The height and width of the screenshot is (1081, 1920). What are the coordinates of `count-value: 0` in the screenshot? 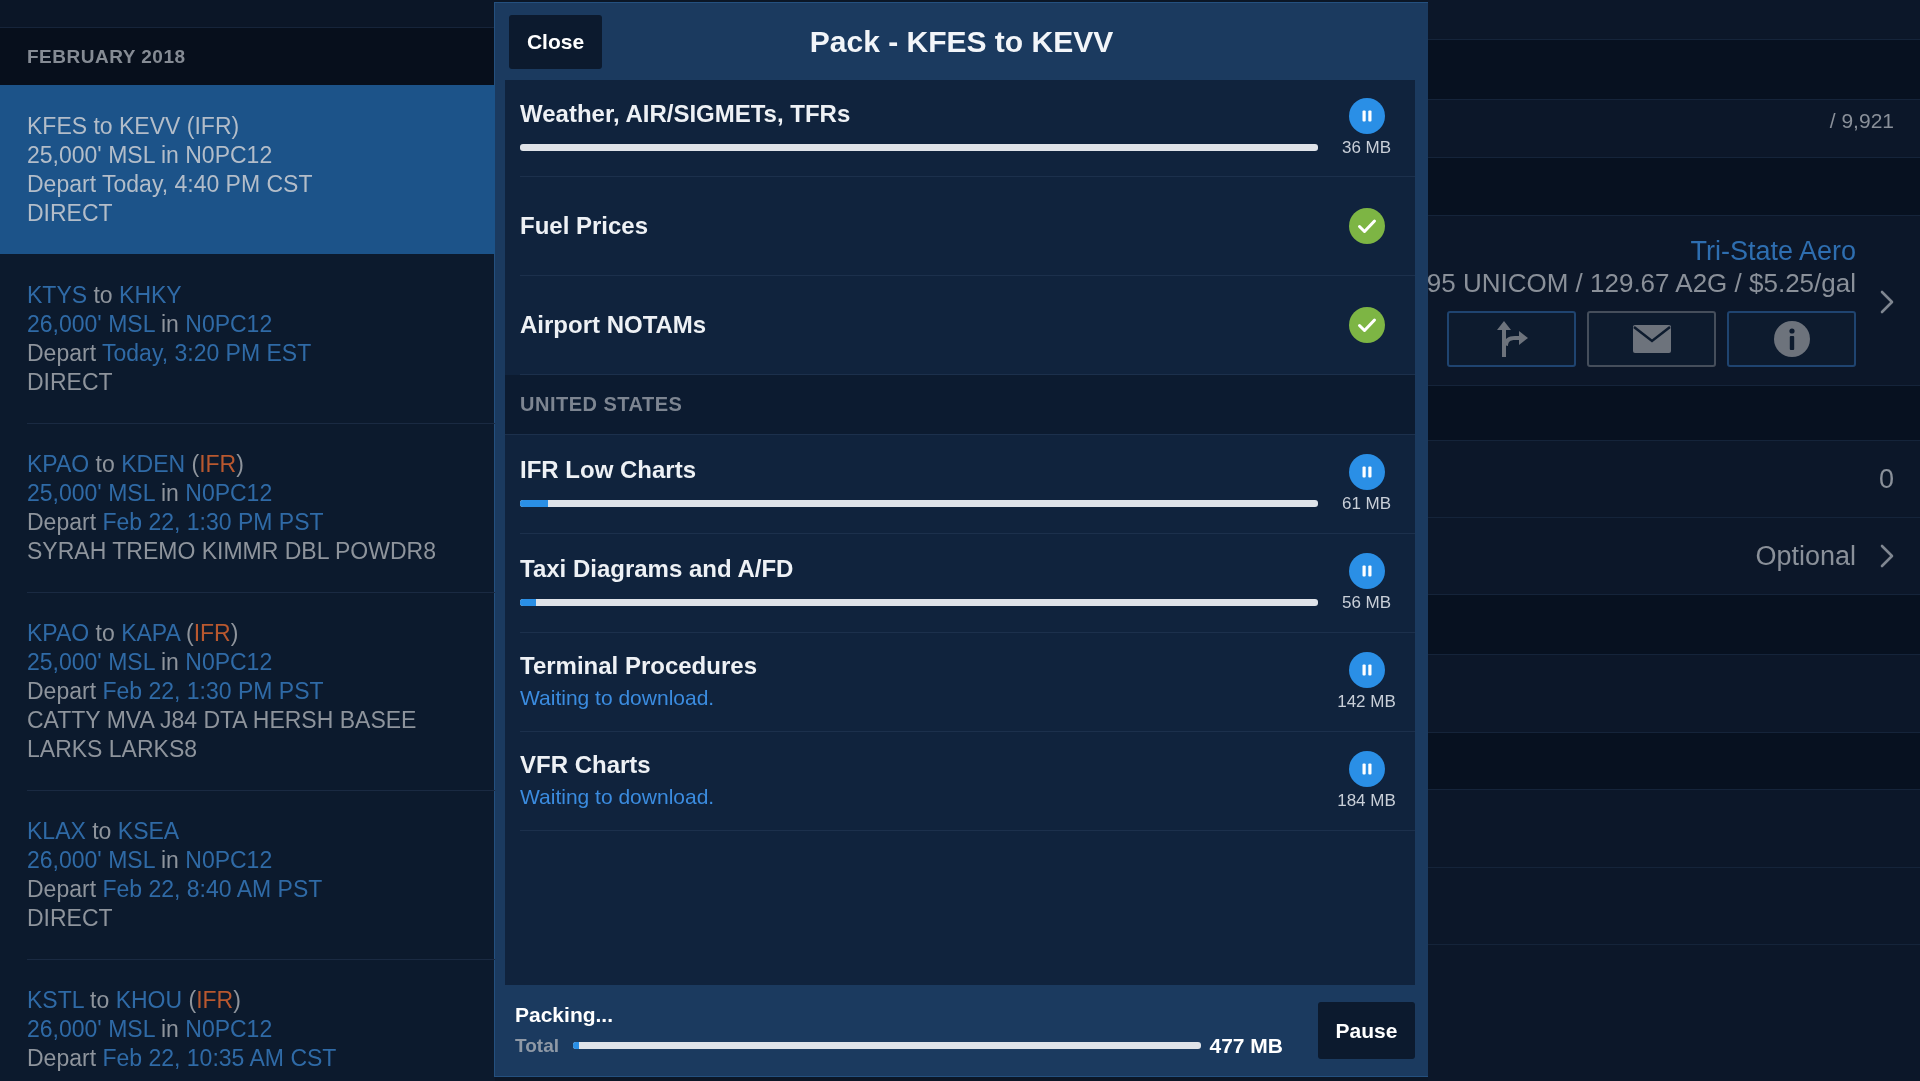 It's located at (1886, 479).